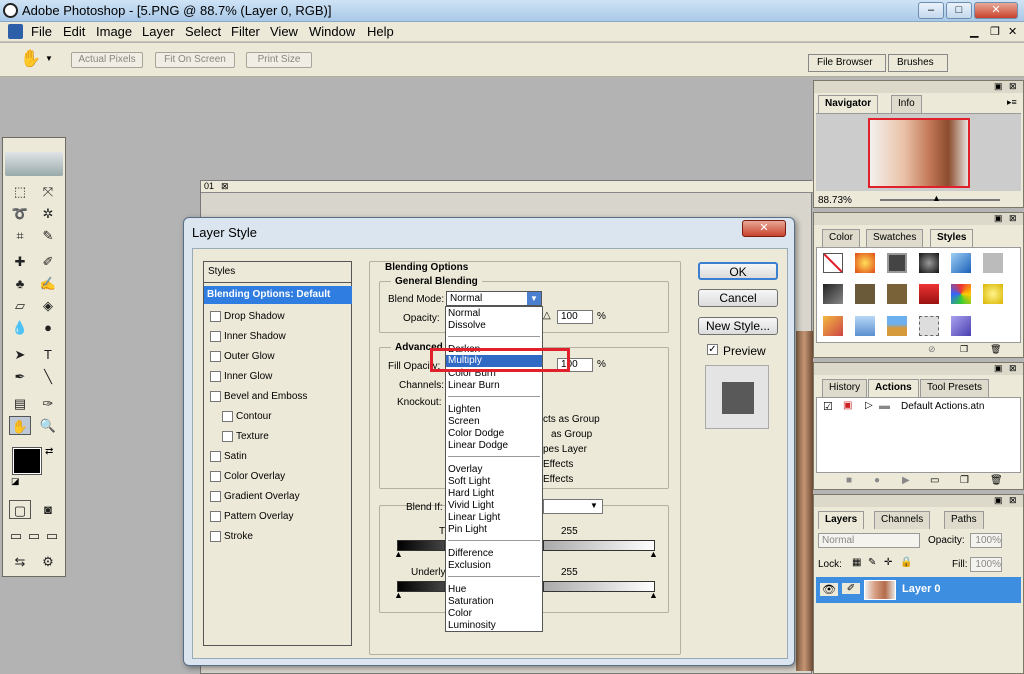 This screenshot has width=1024, height=674. Describe the element at coordinates (653, 595) in the screenshot. I see `underlying-white-slider-icon: ▲` at that location.